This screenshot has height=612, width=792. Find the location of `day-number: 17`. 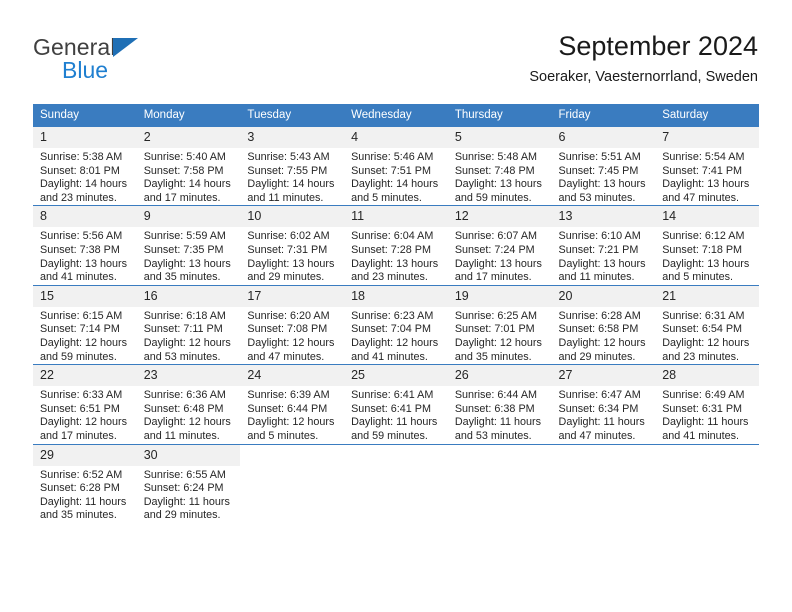

day-number: 17 is located at coordinates (292, 296).